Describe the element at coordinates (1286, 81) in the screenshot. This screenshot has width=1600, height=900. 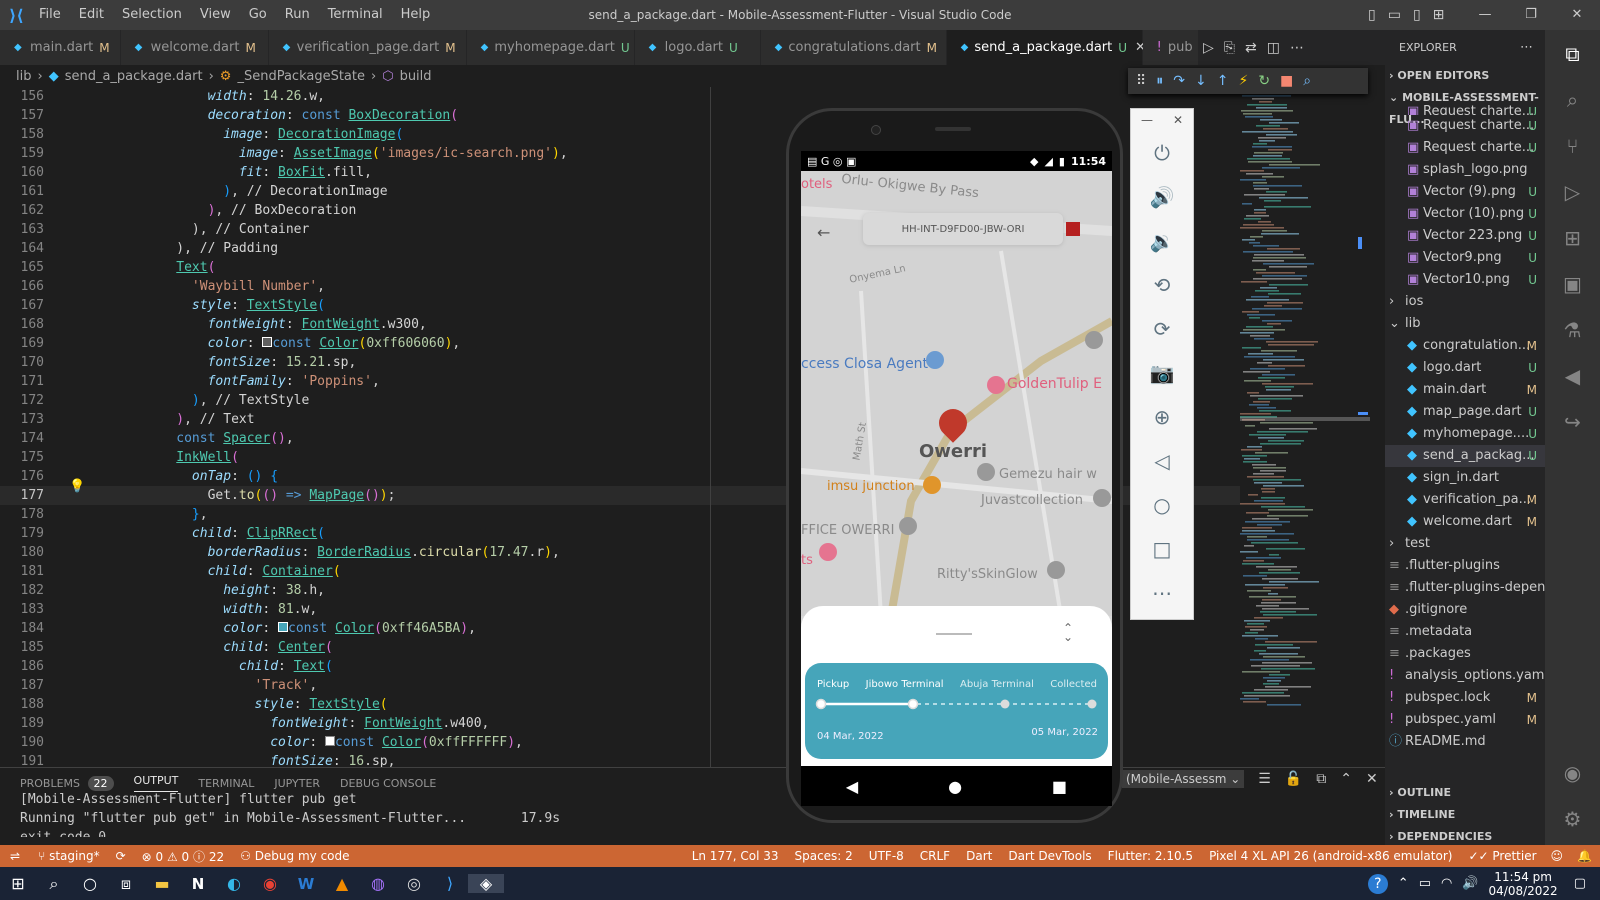
I see `stop-icon: ■` at that location.